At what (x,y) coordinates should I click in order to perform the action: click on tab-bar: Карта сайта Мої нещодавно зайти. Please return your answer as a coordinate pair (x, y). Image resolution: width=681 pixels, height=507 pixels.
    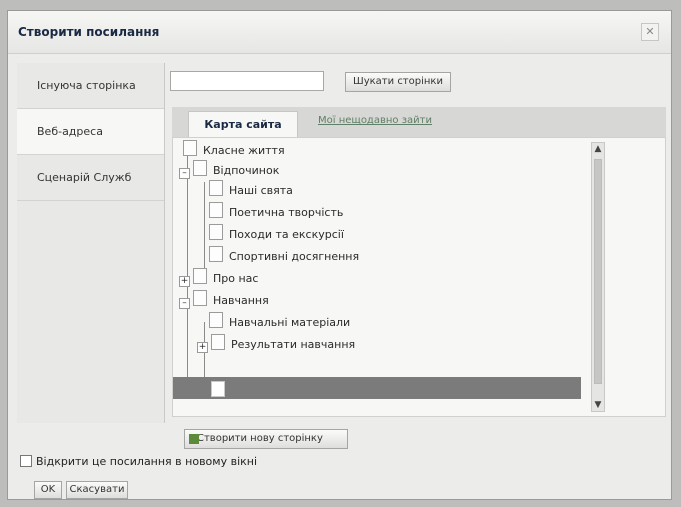
    Looking at the image, I should click on (419, 122).